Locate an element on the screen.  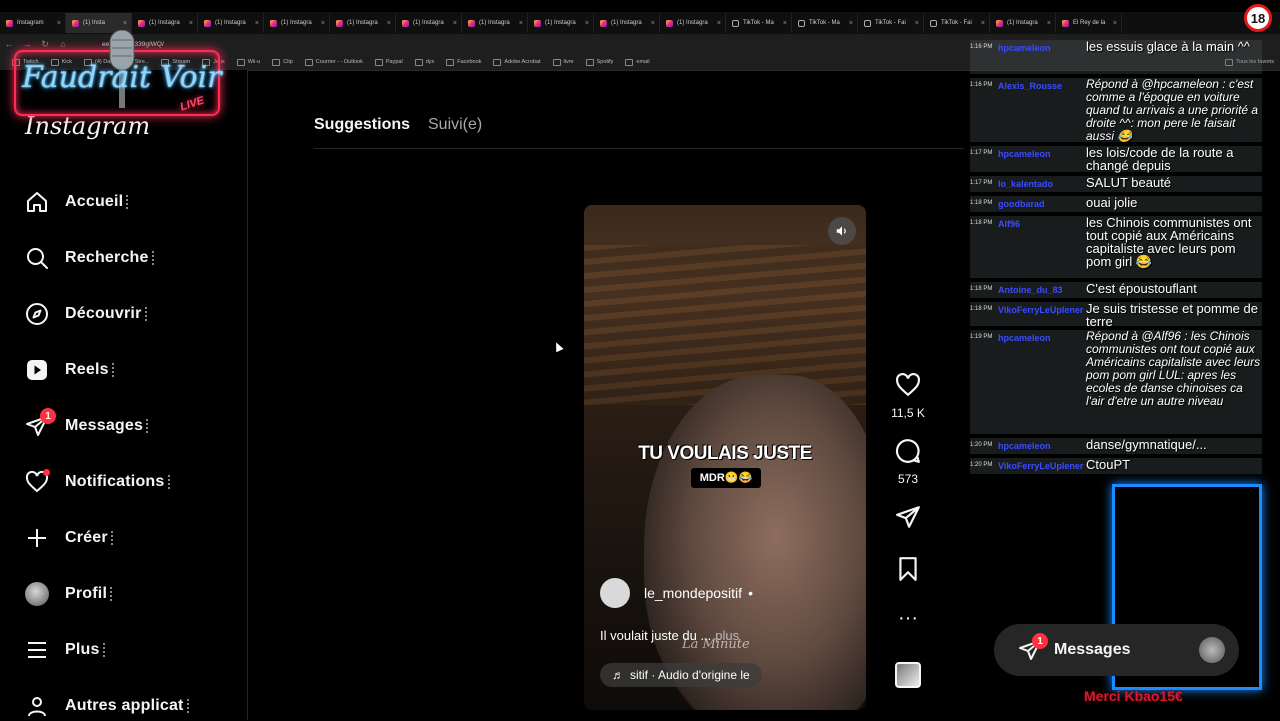
share-button is located at coordinates (908, 519).